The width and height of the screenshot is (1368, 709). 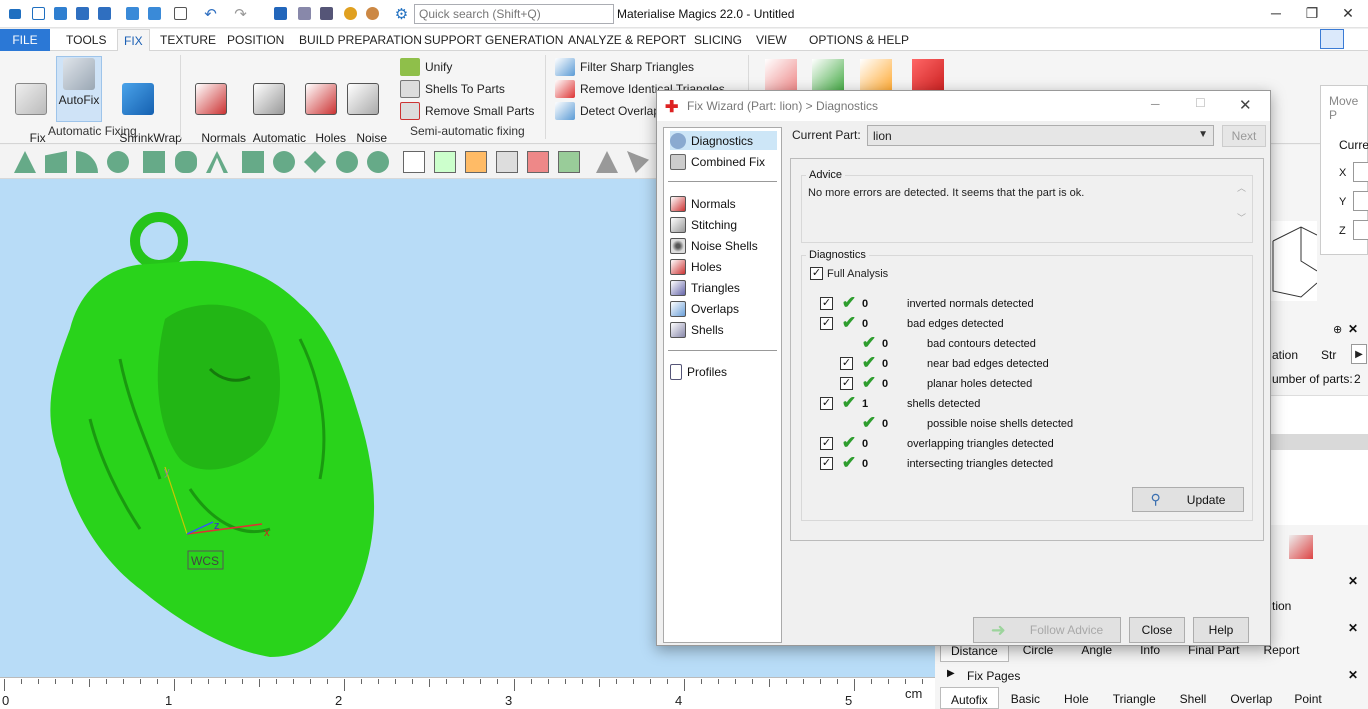 I want to click on save-as-icon, so click(x=104, y=13).